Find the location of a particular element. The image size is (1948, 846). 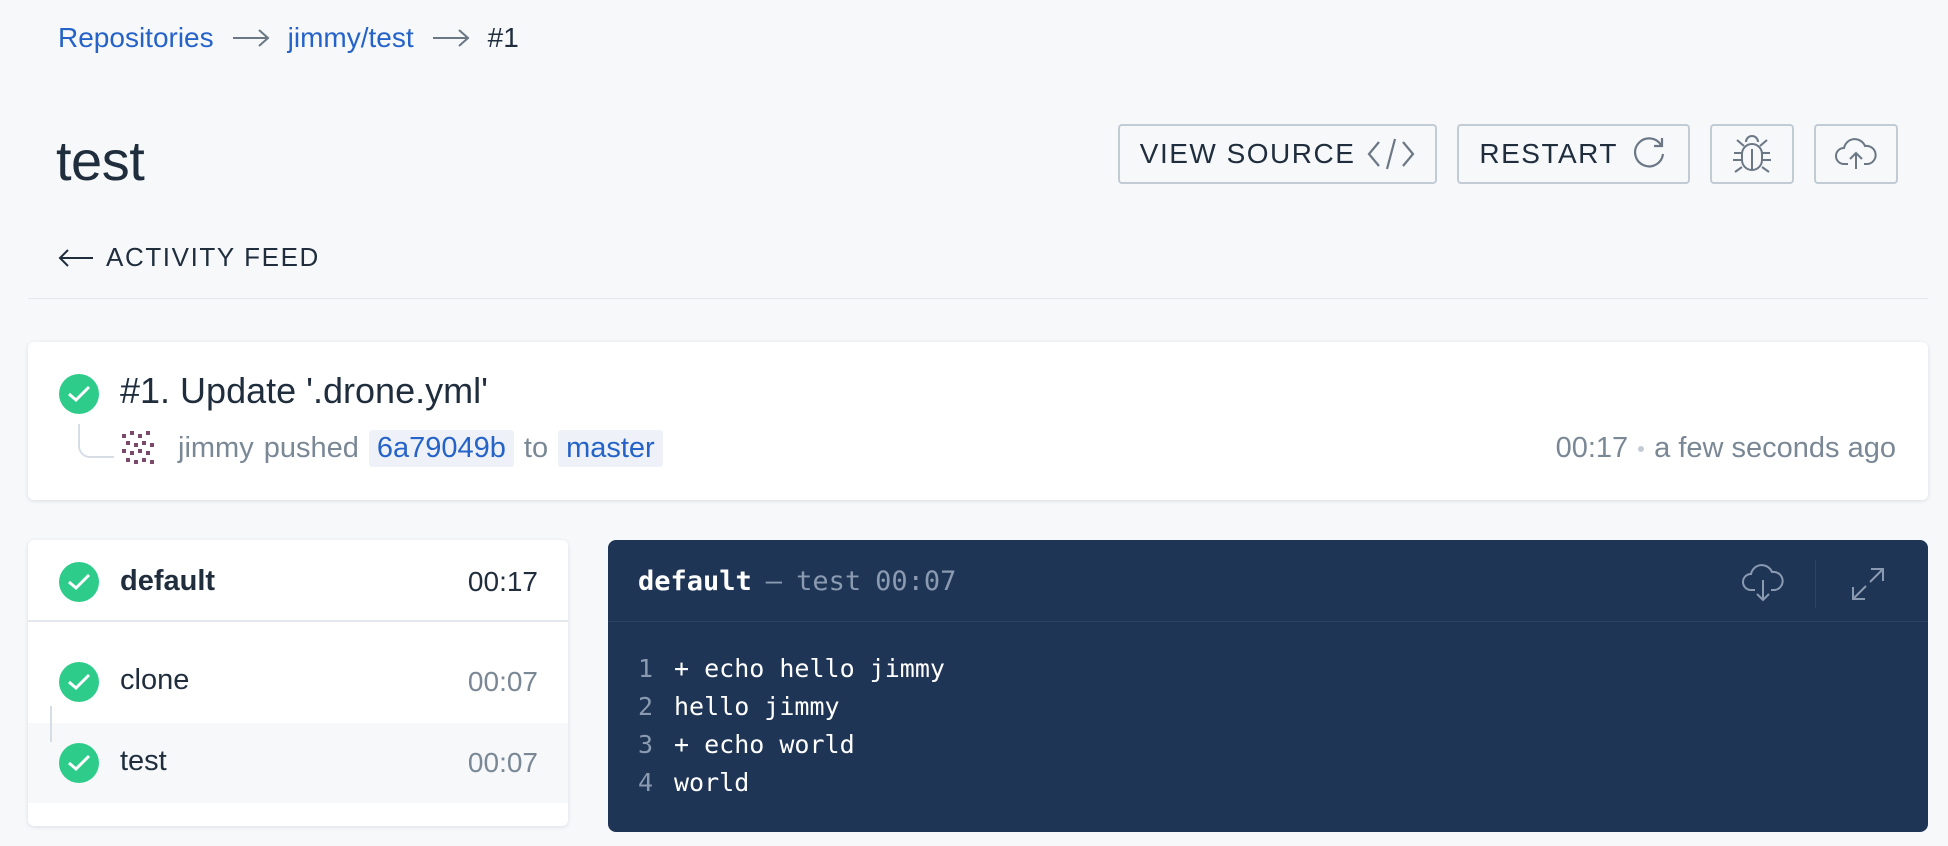

expand-icon is located at coordinates (1868, 584).